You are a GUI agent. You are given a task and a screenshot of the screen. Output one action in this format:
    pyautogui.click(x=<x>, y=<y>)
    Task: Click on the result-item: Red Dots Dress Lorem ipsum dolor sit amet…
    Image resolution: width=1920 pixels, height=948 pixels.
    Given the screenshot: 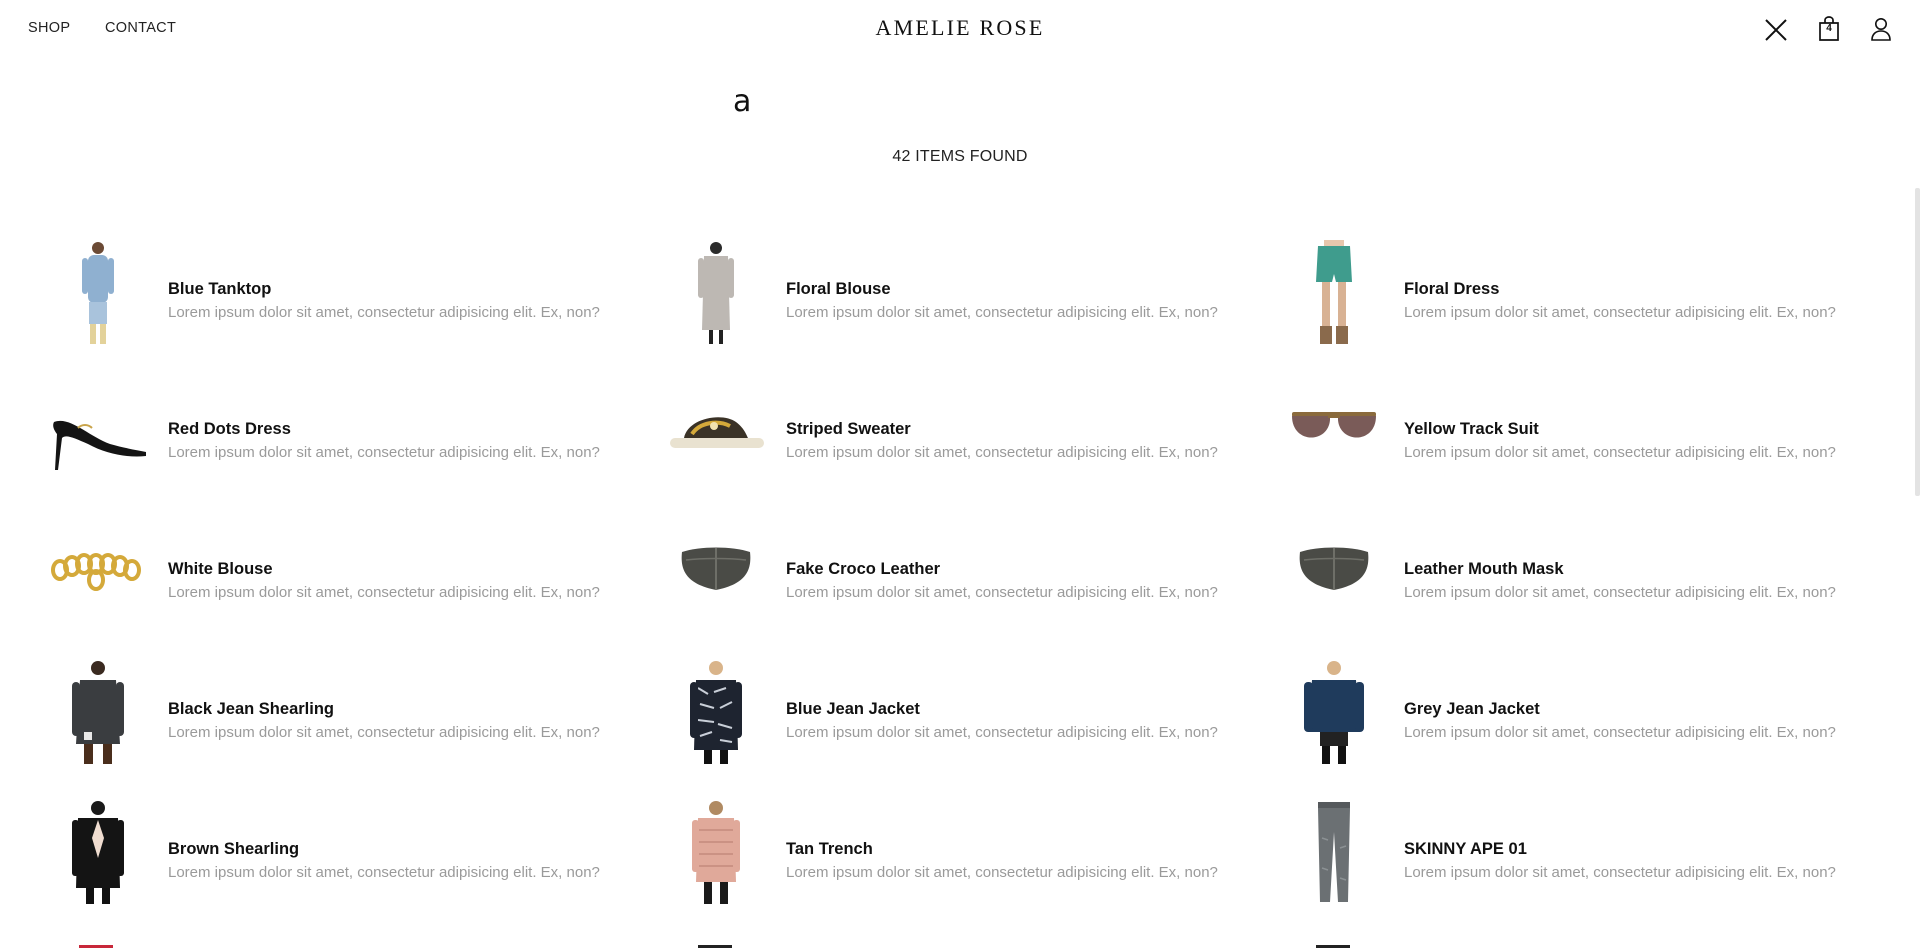 What is the action you would take?
    pyautogui.click(x=348, y=438)
    